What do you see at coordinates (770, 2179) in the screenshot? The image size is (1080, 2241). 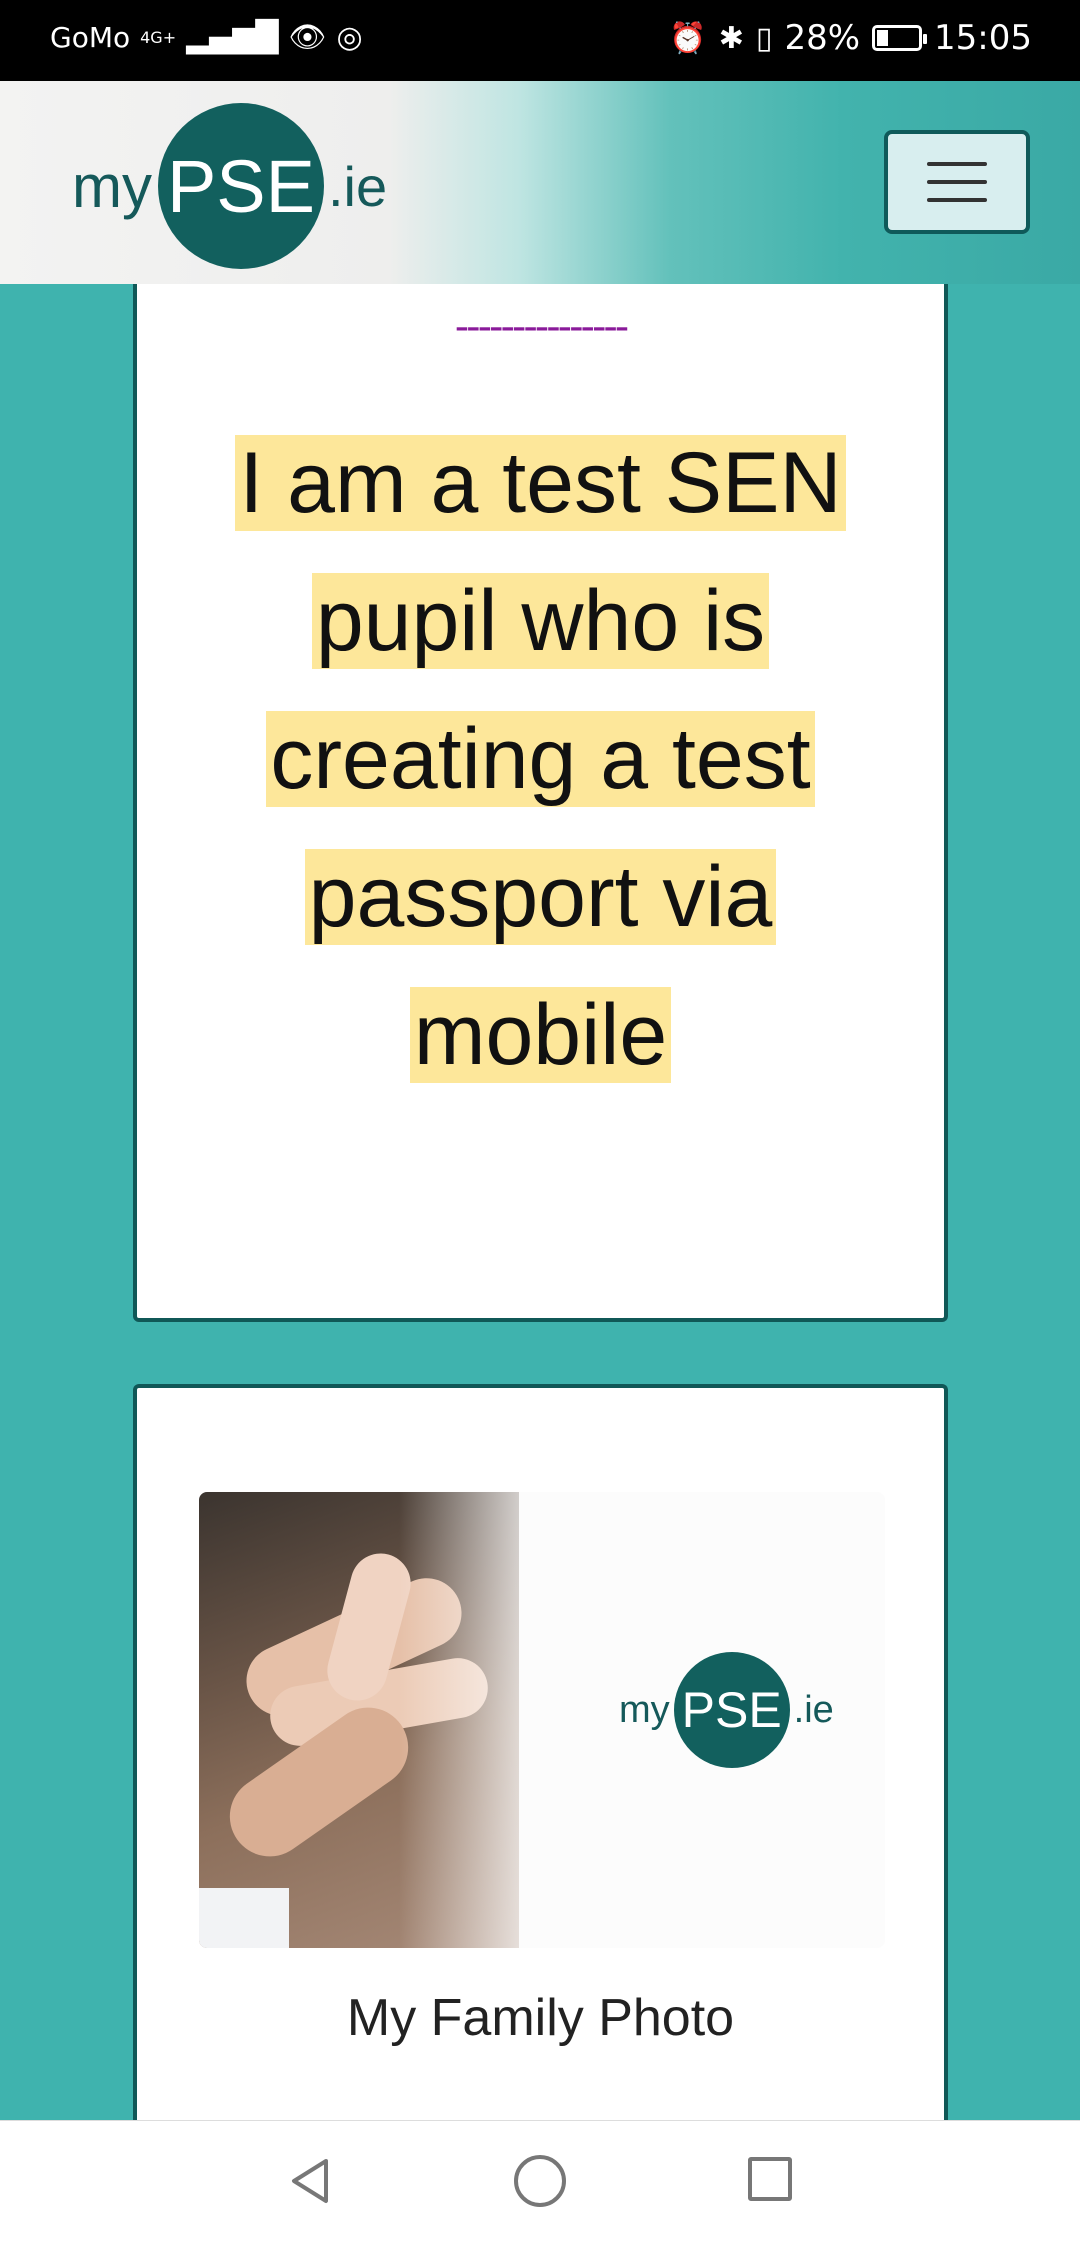 I see `recent-apps-icon` at bounding box center [770, 2179].